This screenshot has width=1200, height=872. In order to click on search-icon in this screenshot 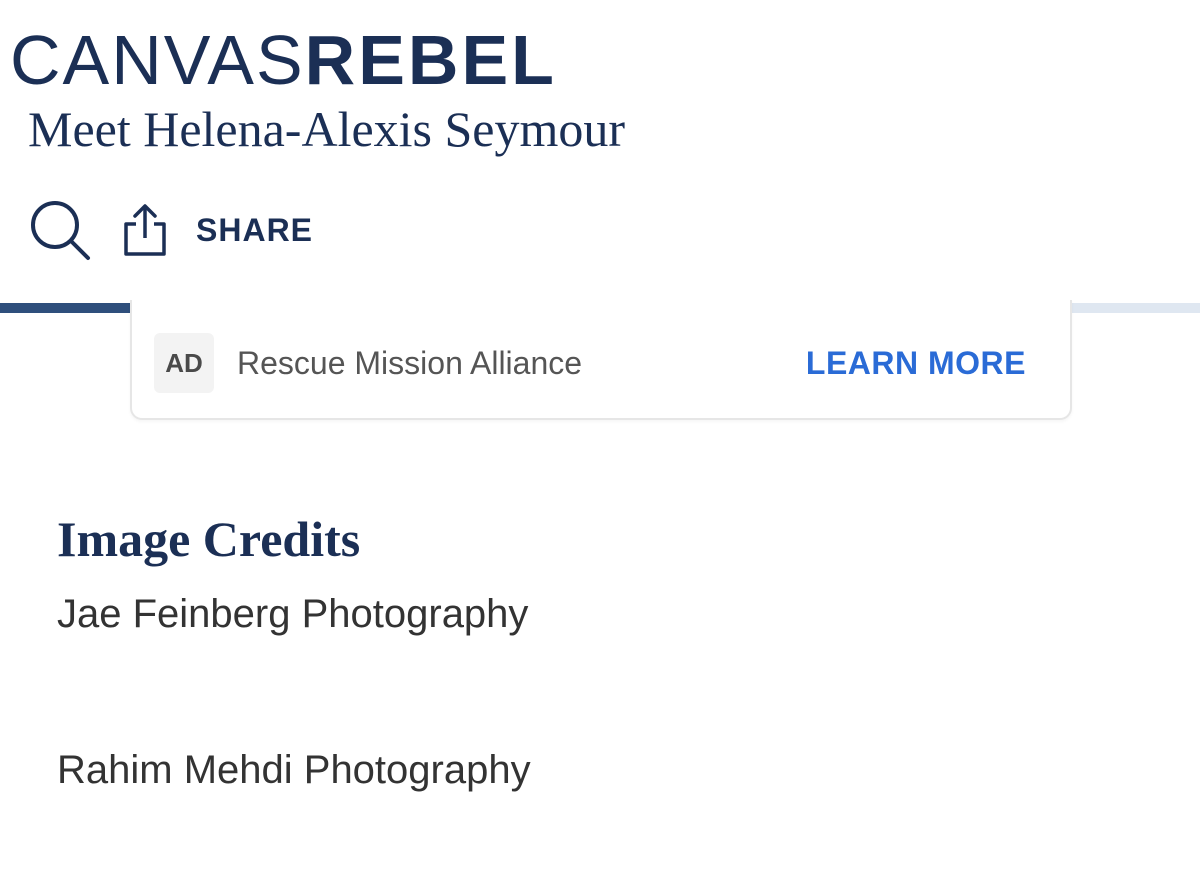, I will do `click(60, 230)`.